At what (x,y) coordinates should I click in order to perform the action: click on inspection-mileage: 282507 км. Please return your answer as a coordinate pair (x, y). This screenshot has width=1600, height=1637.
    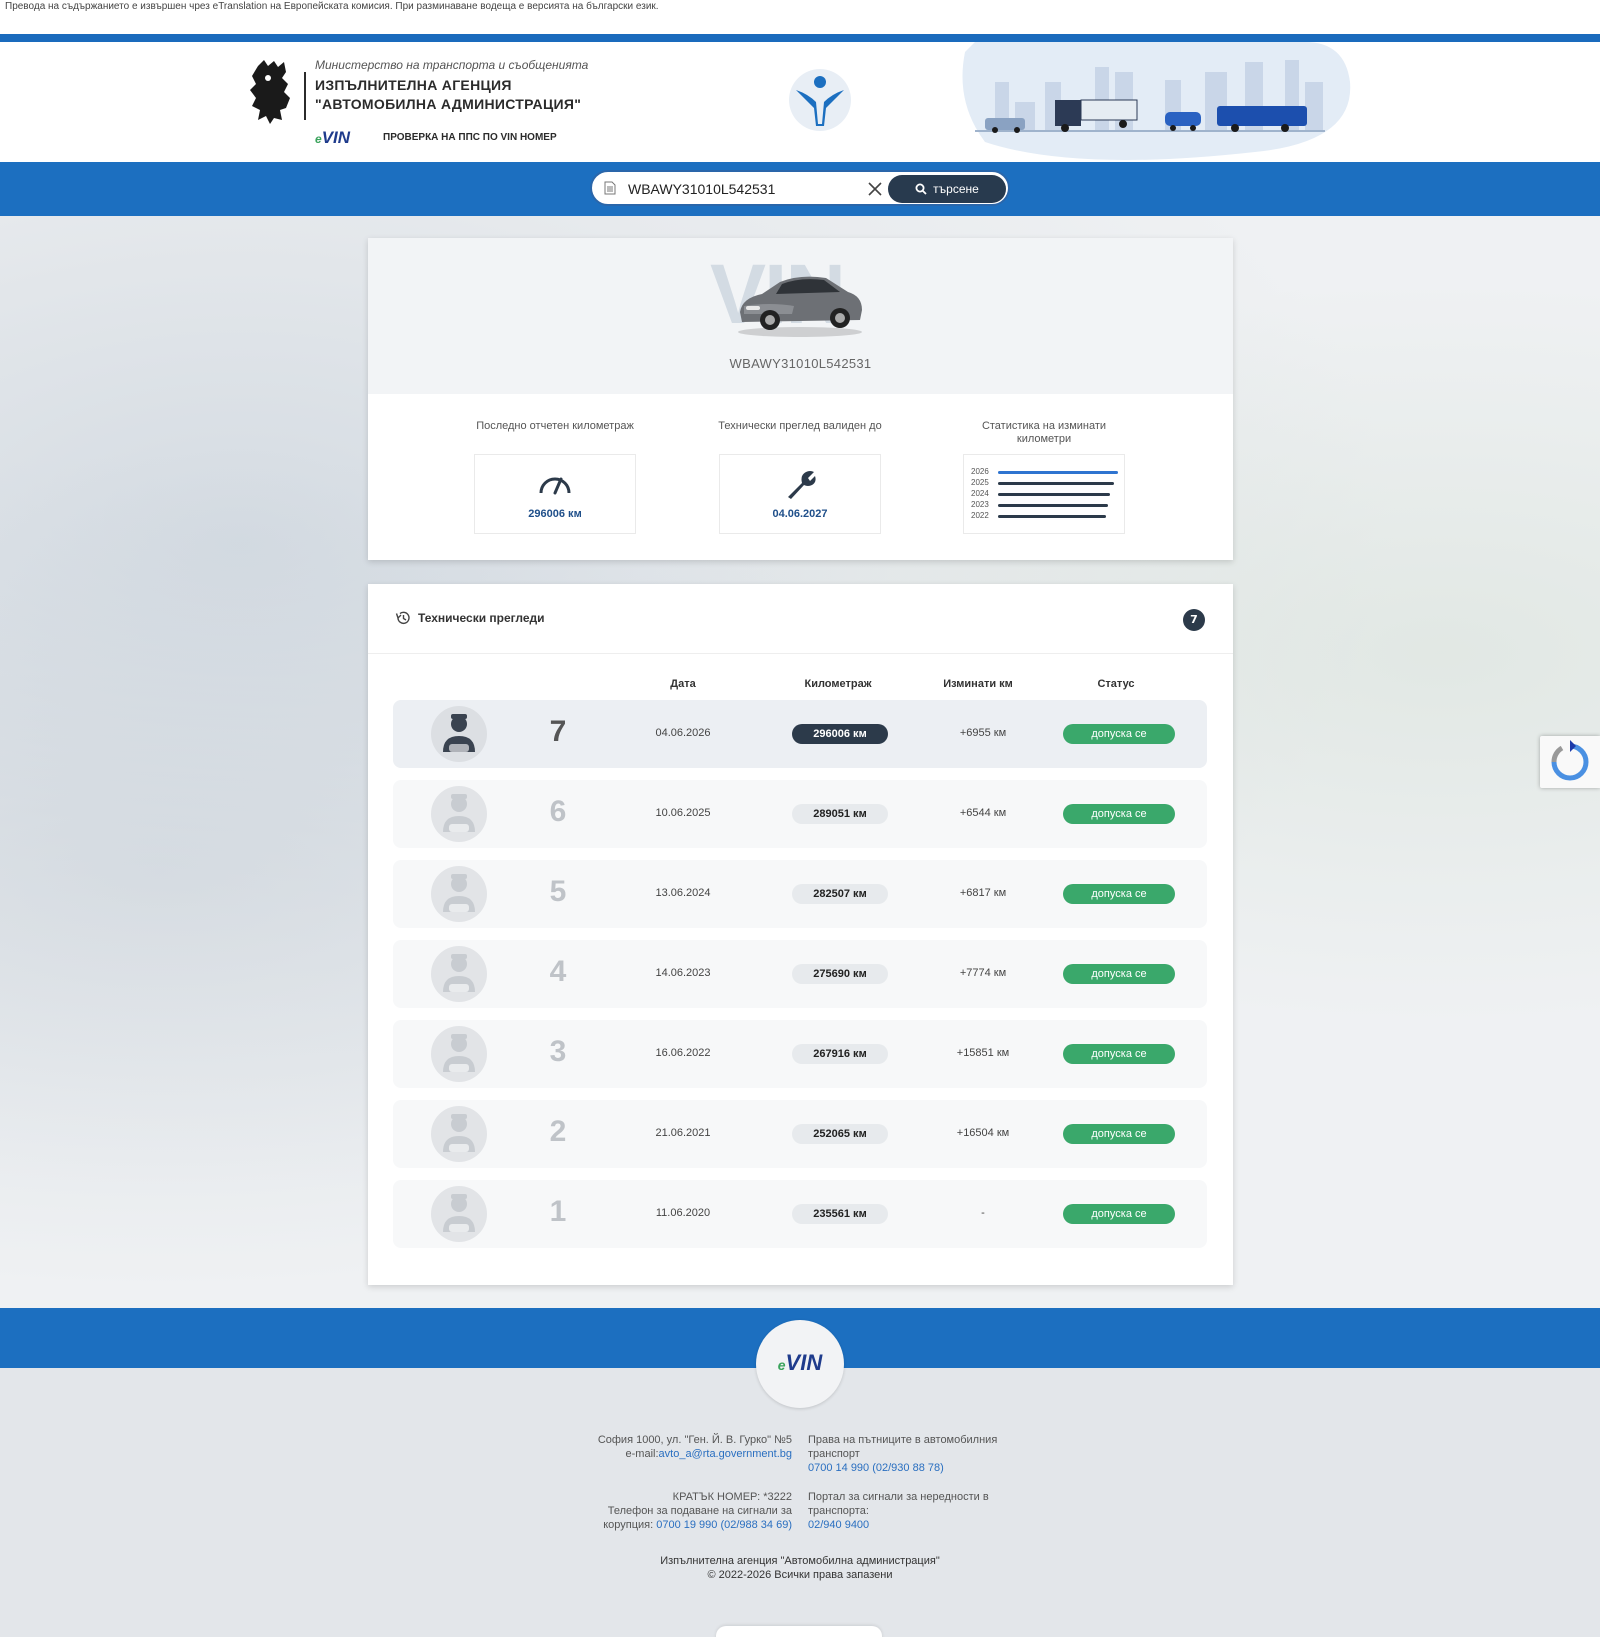
    Looking at the image, I should click on (840, 894).